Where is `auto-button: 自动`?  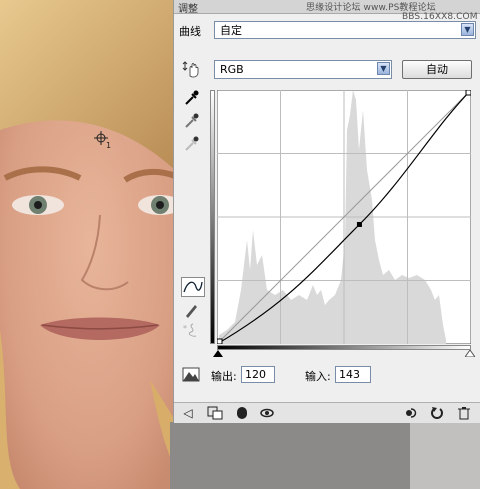 auto-button: 自动 is located at coordinates (437, 69).